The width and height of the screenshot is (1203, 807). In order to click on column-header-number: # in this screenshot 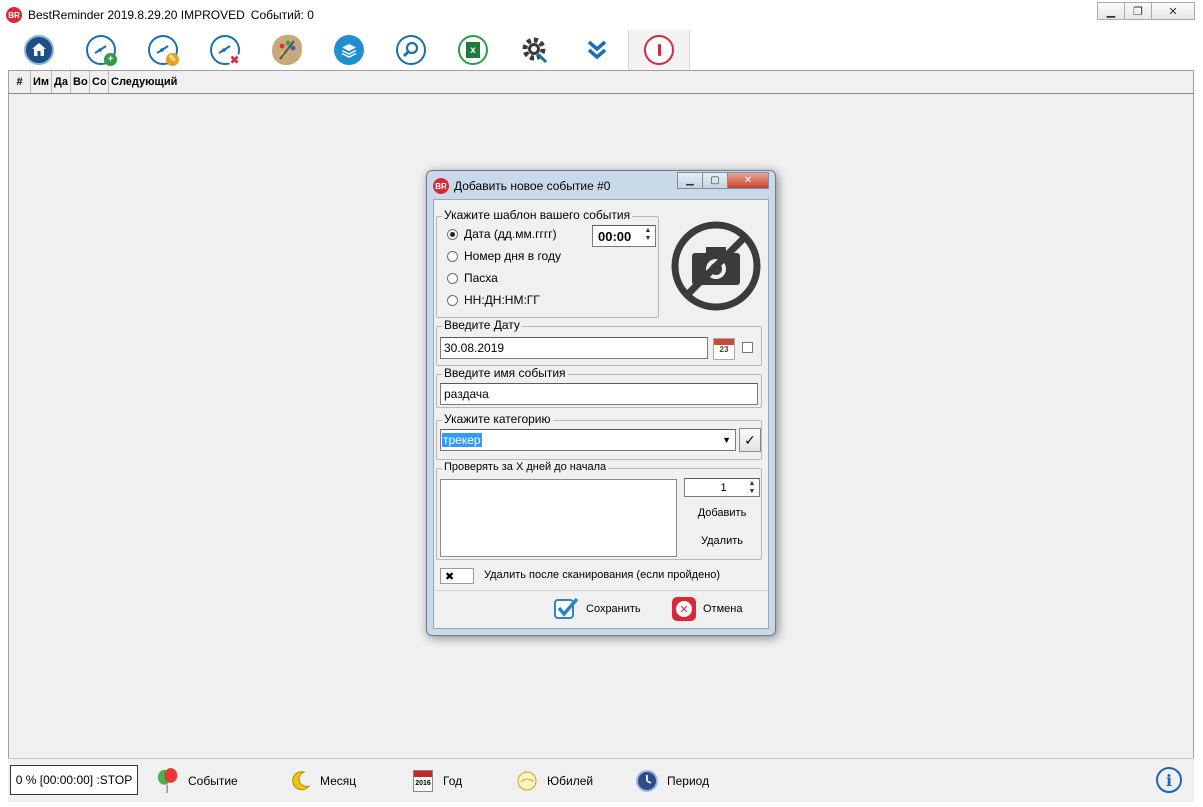, I will do `click(20, 82)`.